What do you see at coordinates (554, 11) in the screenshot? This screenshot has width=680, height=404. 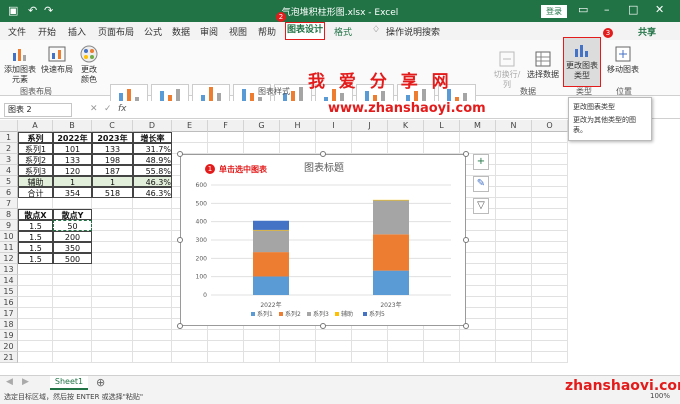 I see `login-button: 登录` at bounding box center [554, 11].